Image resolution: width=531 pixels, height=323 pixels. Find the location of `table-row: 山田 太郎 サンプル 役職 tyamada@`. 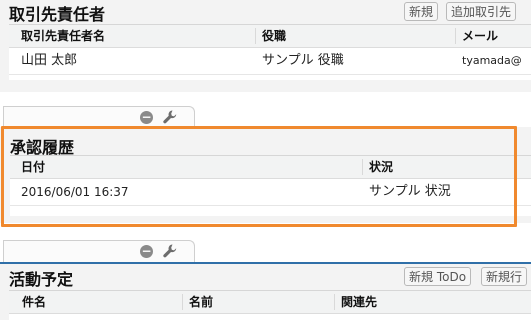

table-row: 山田 太郎 サンプル 役職 tyamada@ is located at coordinates (270, 61).